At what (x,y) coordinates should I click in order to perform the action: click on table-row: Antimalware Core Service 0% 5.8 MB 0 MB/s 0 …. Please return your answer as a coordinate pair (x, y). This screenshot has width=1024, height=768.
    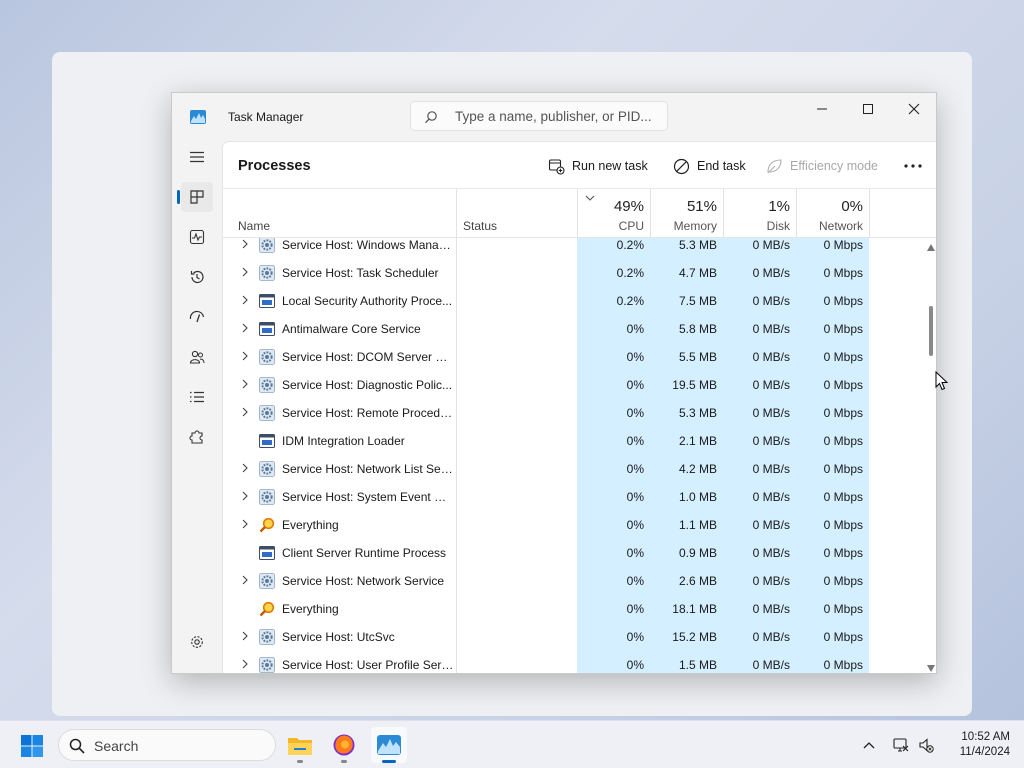
    Looking at the image, I should click on (579, 329).